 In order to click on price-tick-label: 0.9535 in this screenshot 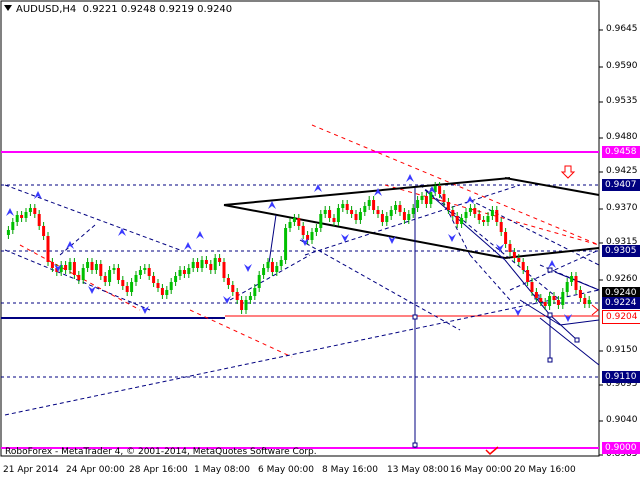, I will do `click(622, 101)`.